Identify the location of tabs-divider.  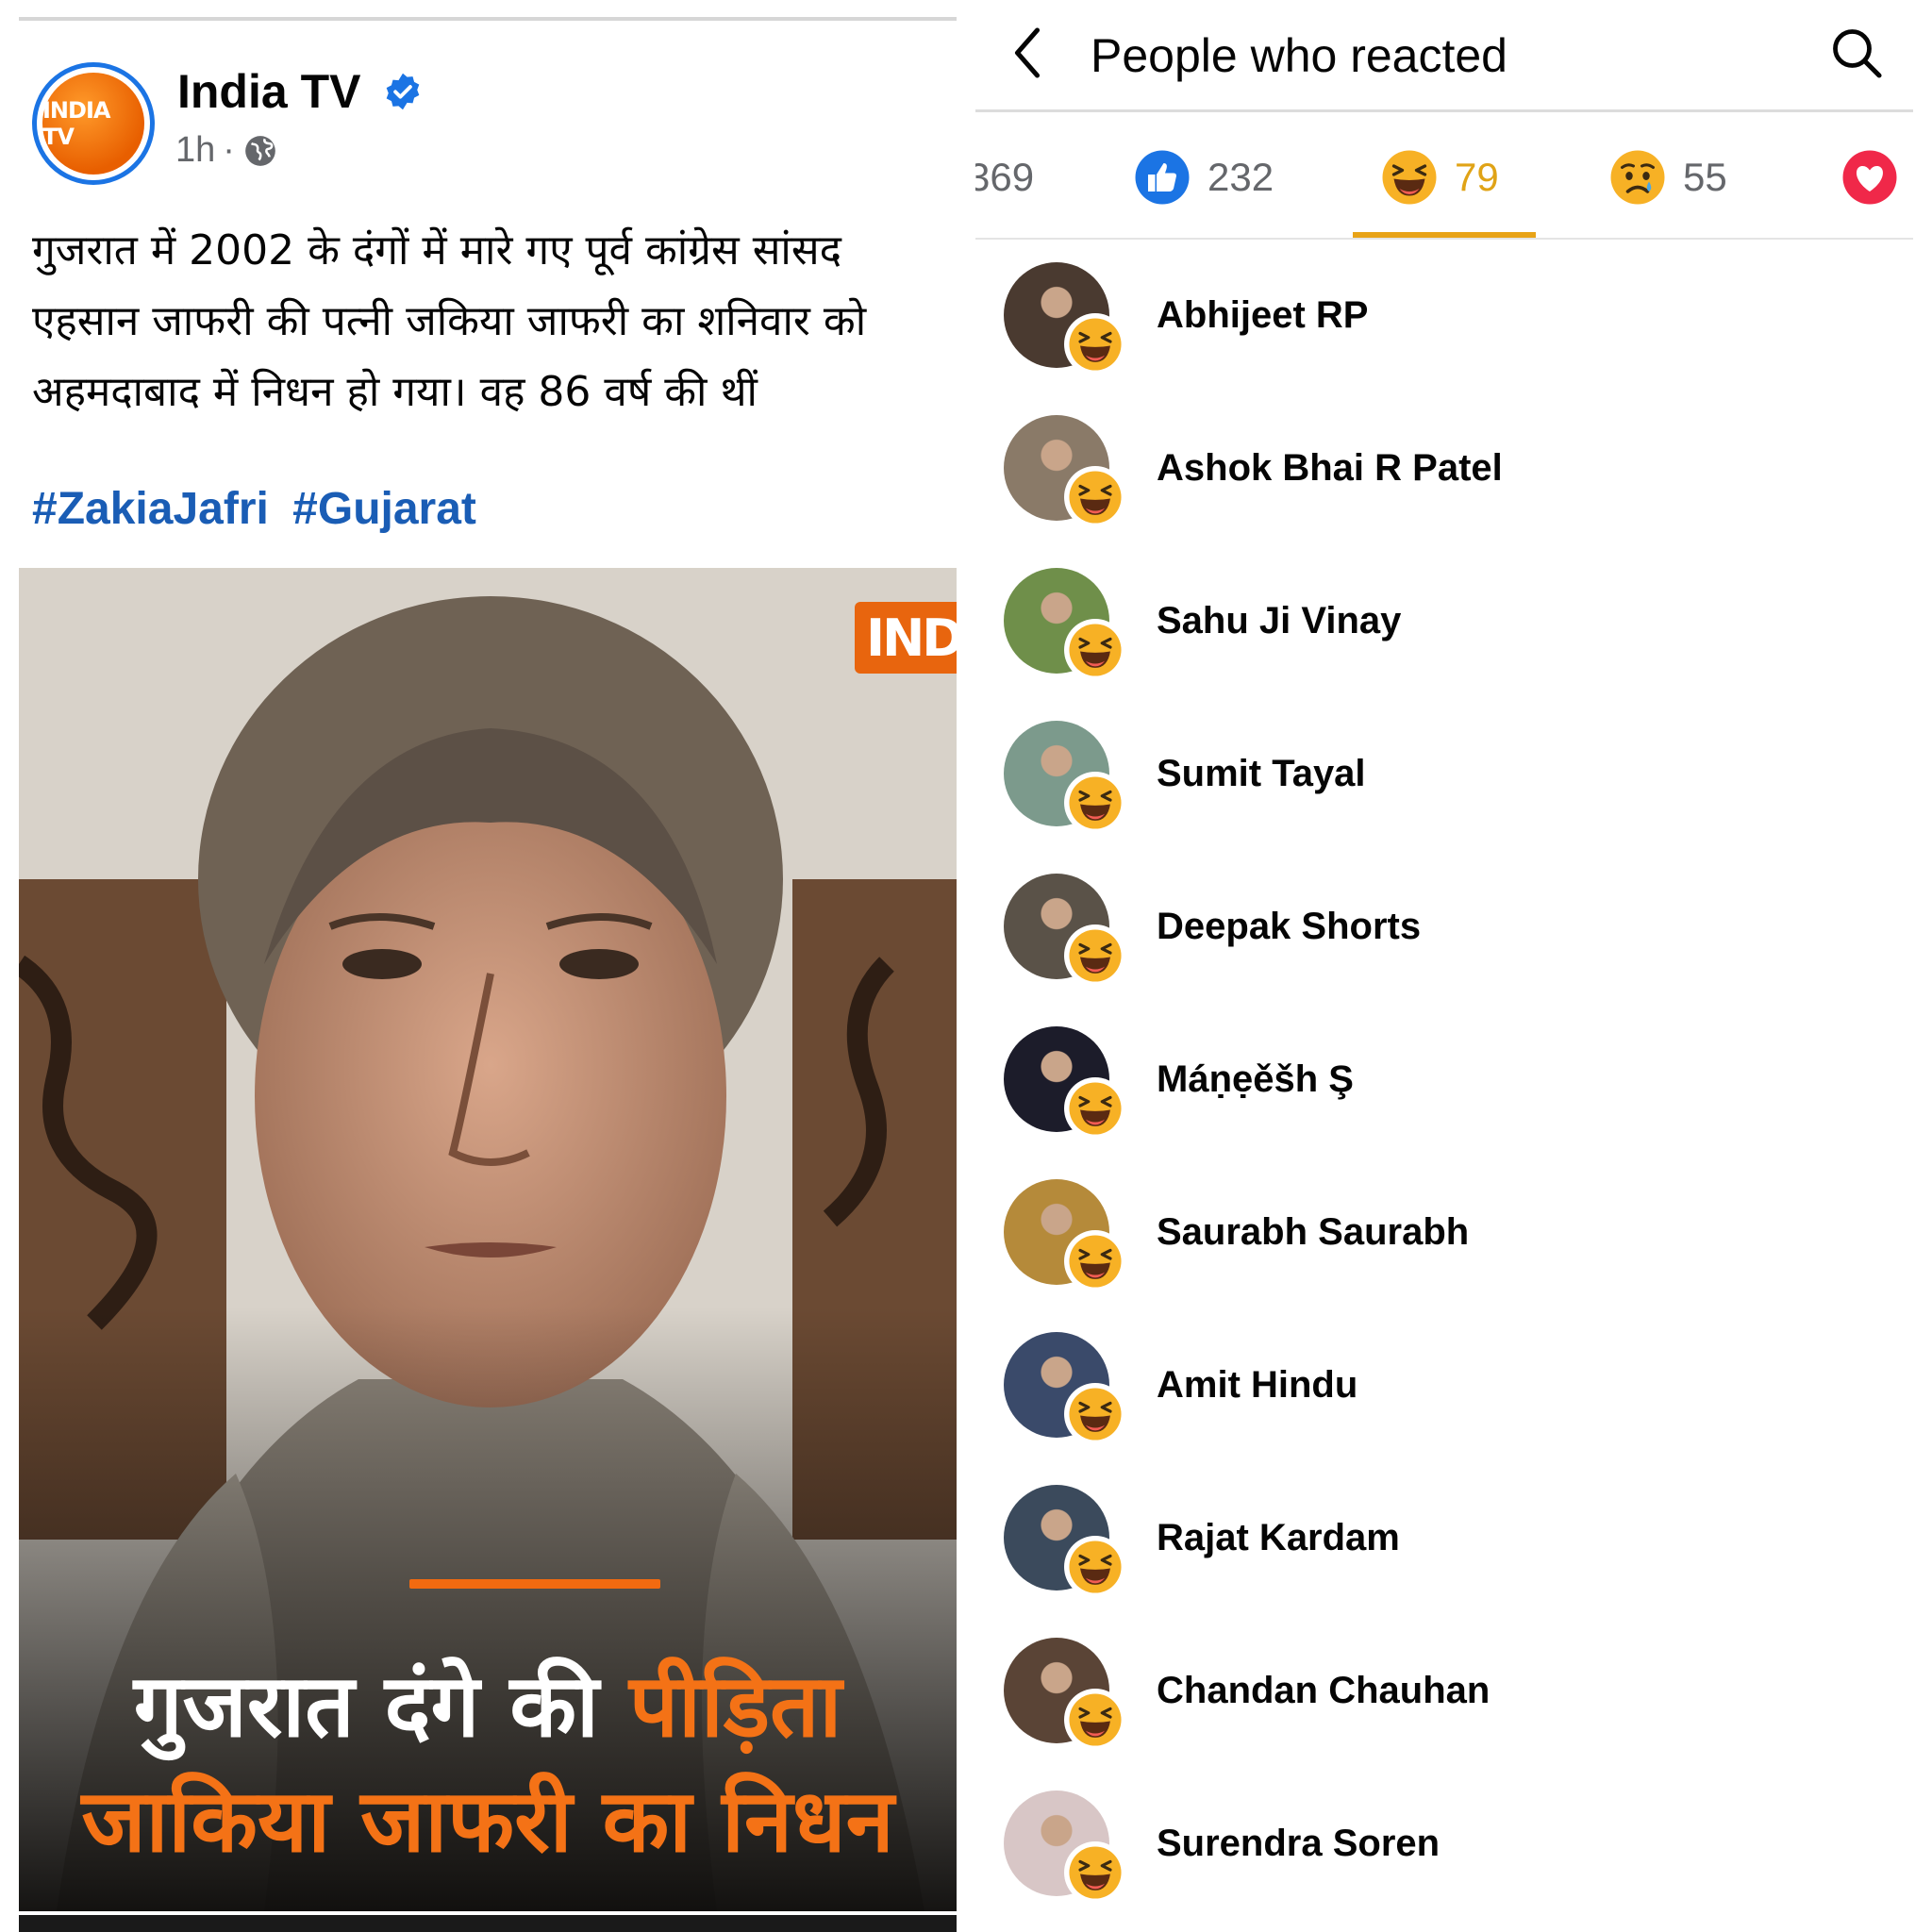
(1444, 239).